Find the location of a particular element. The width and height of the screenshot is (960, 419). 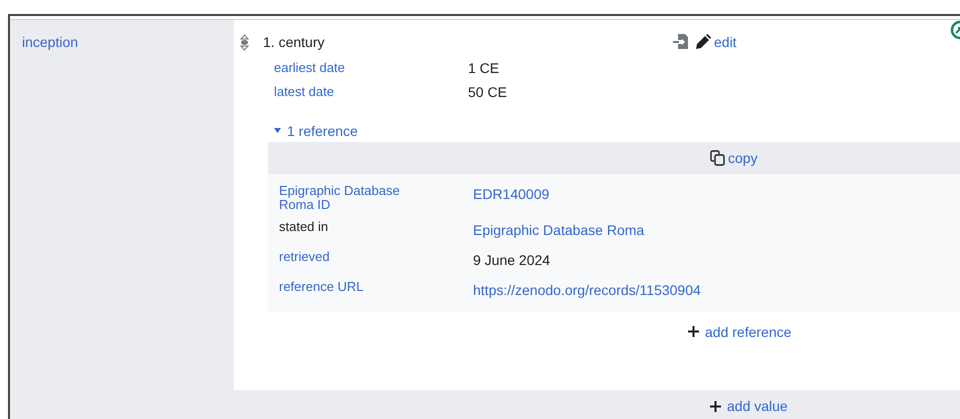

pencil-icon is located at coordinates (703, 42).